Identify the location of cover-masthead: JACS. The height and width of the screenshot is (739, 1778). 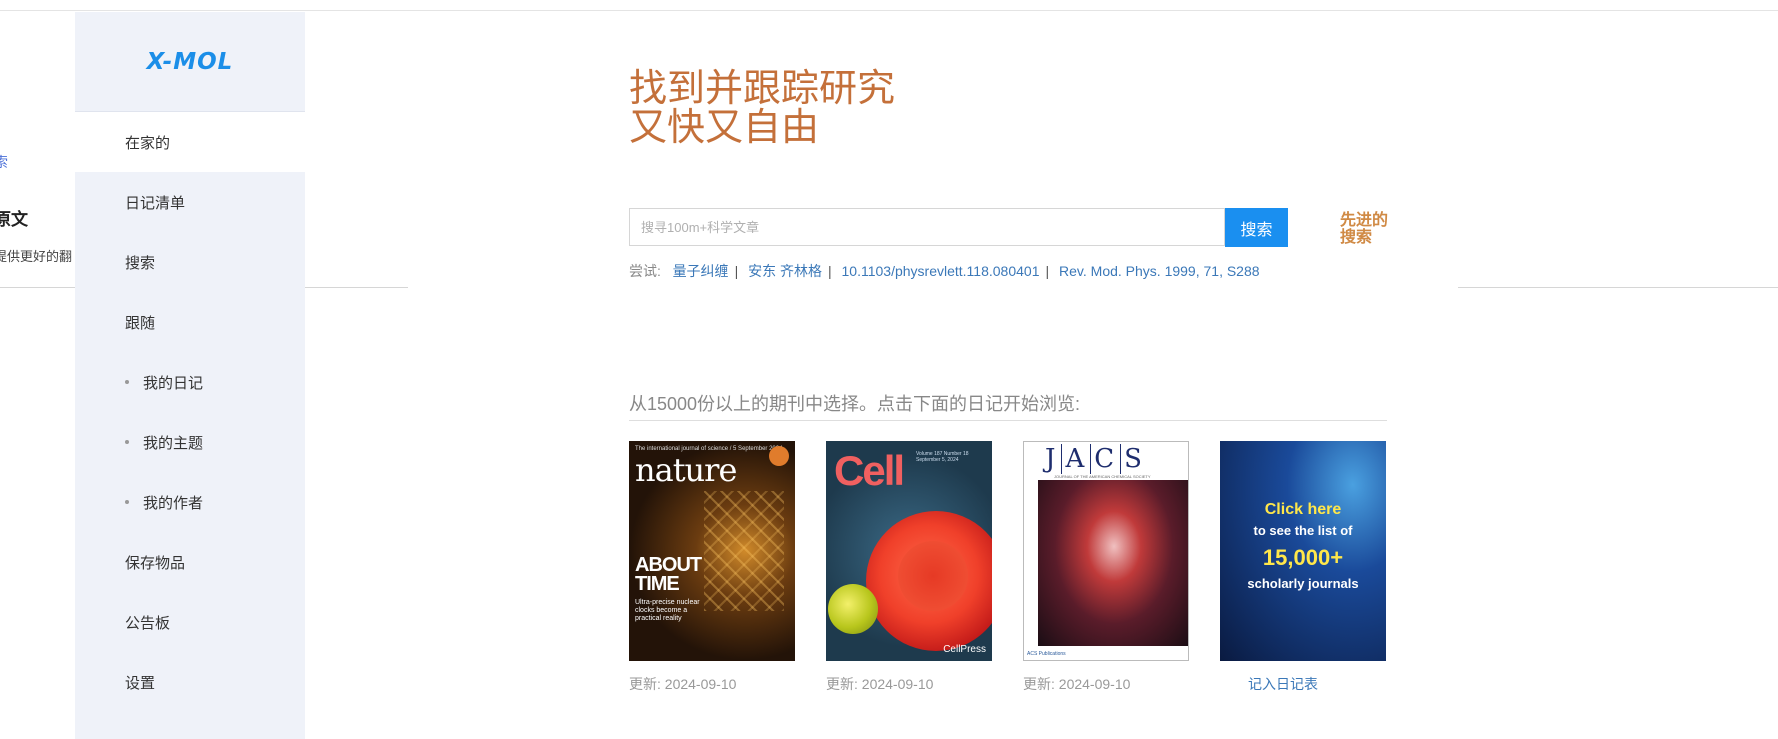
(1095, 459).